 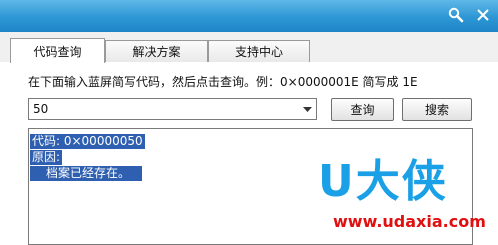 What do you see at coordinates (40, 109) in the screenshot?
I see `code-input: 50` at bounding box center [40, 109].